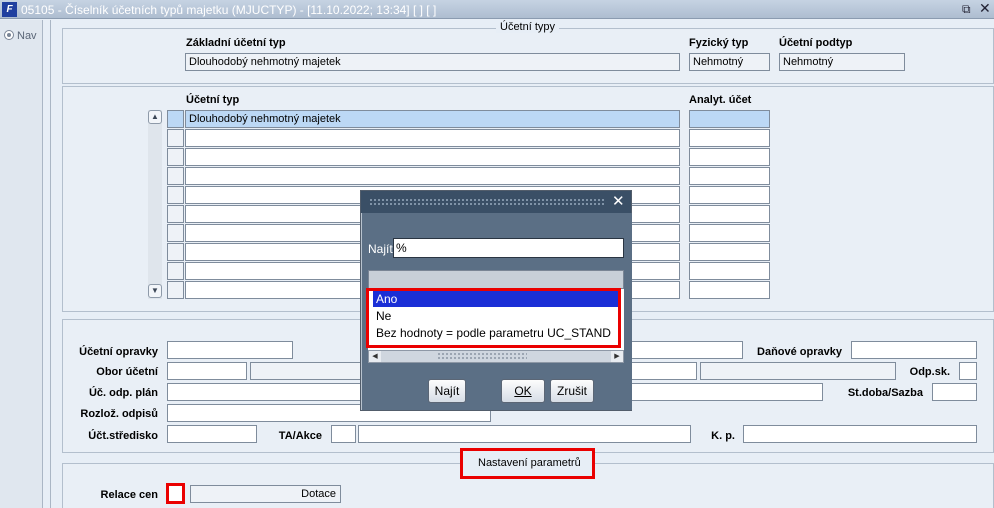 Image resolution: width=994 pixels, height=508 pixels. I want to click on ok-button: OK, so click(523, 391).